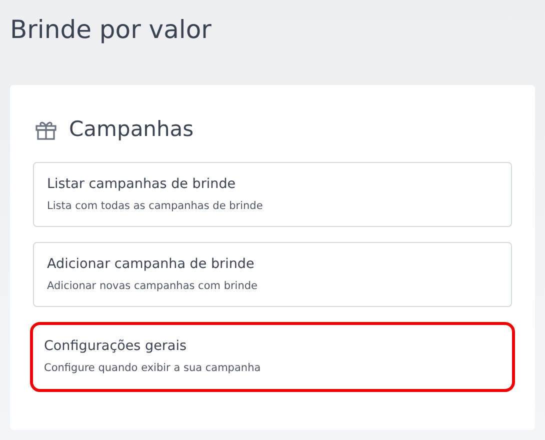 This screenshot has height=440, width=545. Describe the element at coordinates (131, 129) in the screenshot. I see `panel-title: Campanhas` at that location.